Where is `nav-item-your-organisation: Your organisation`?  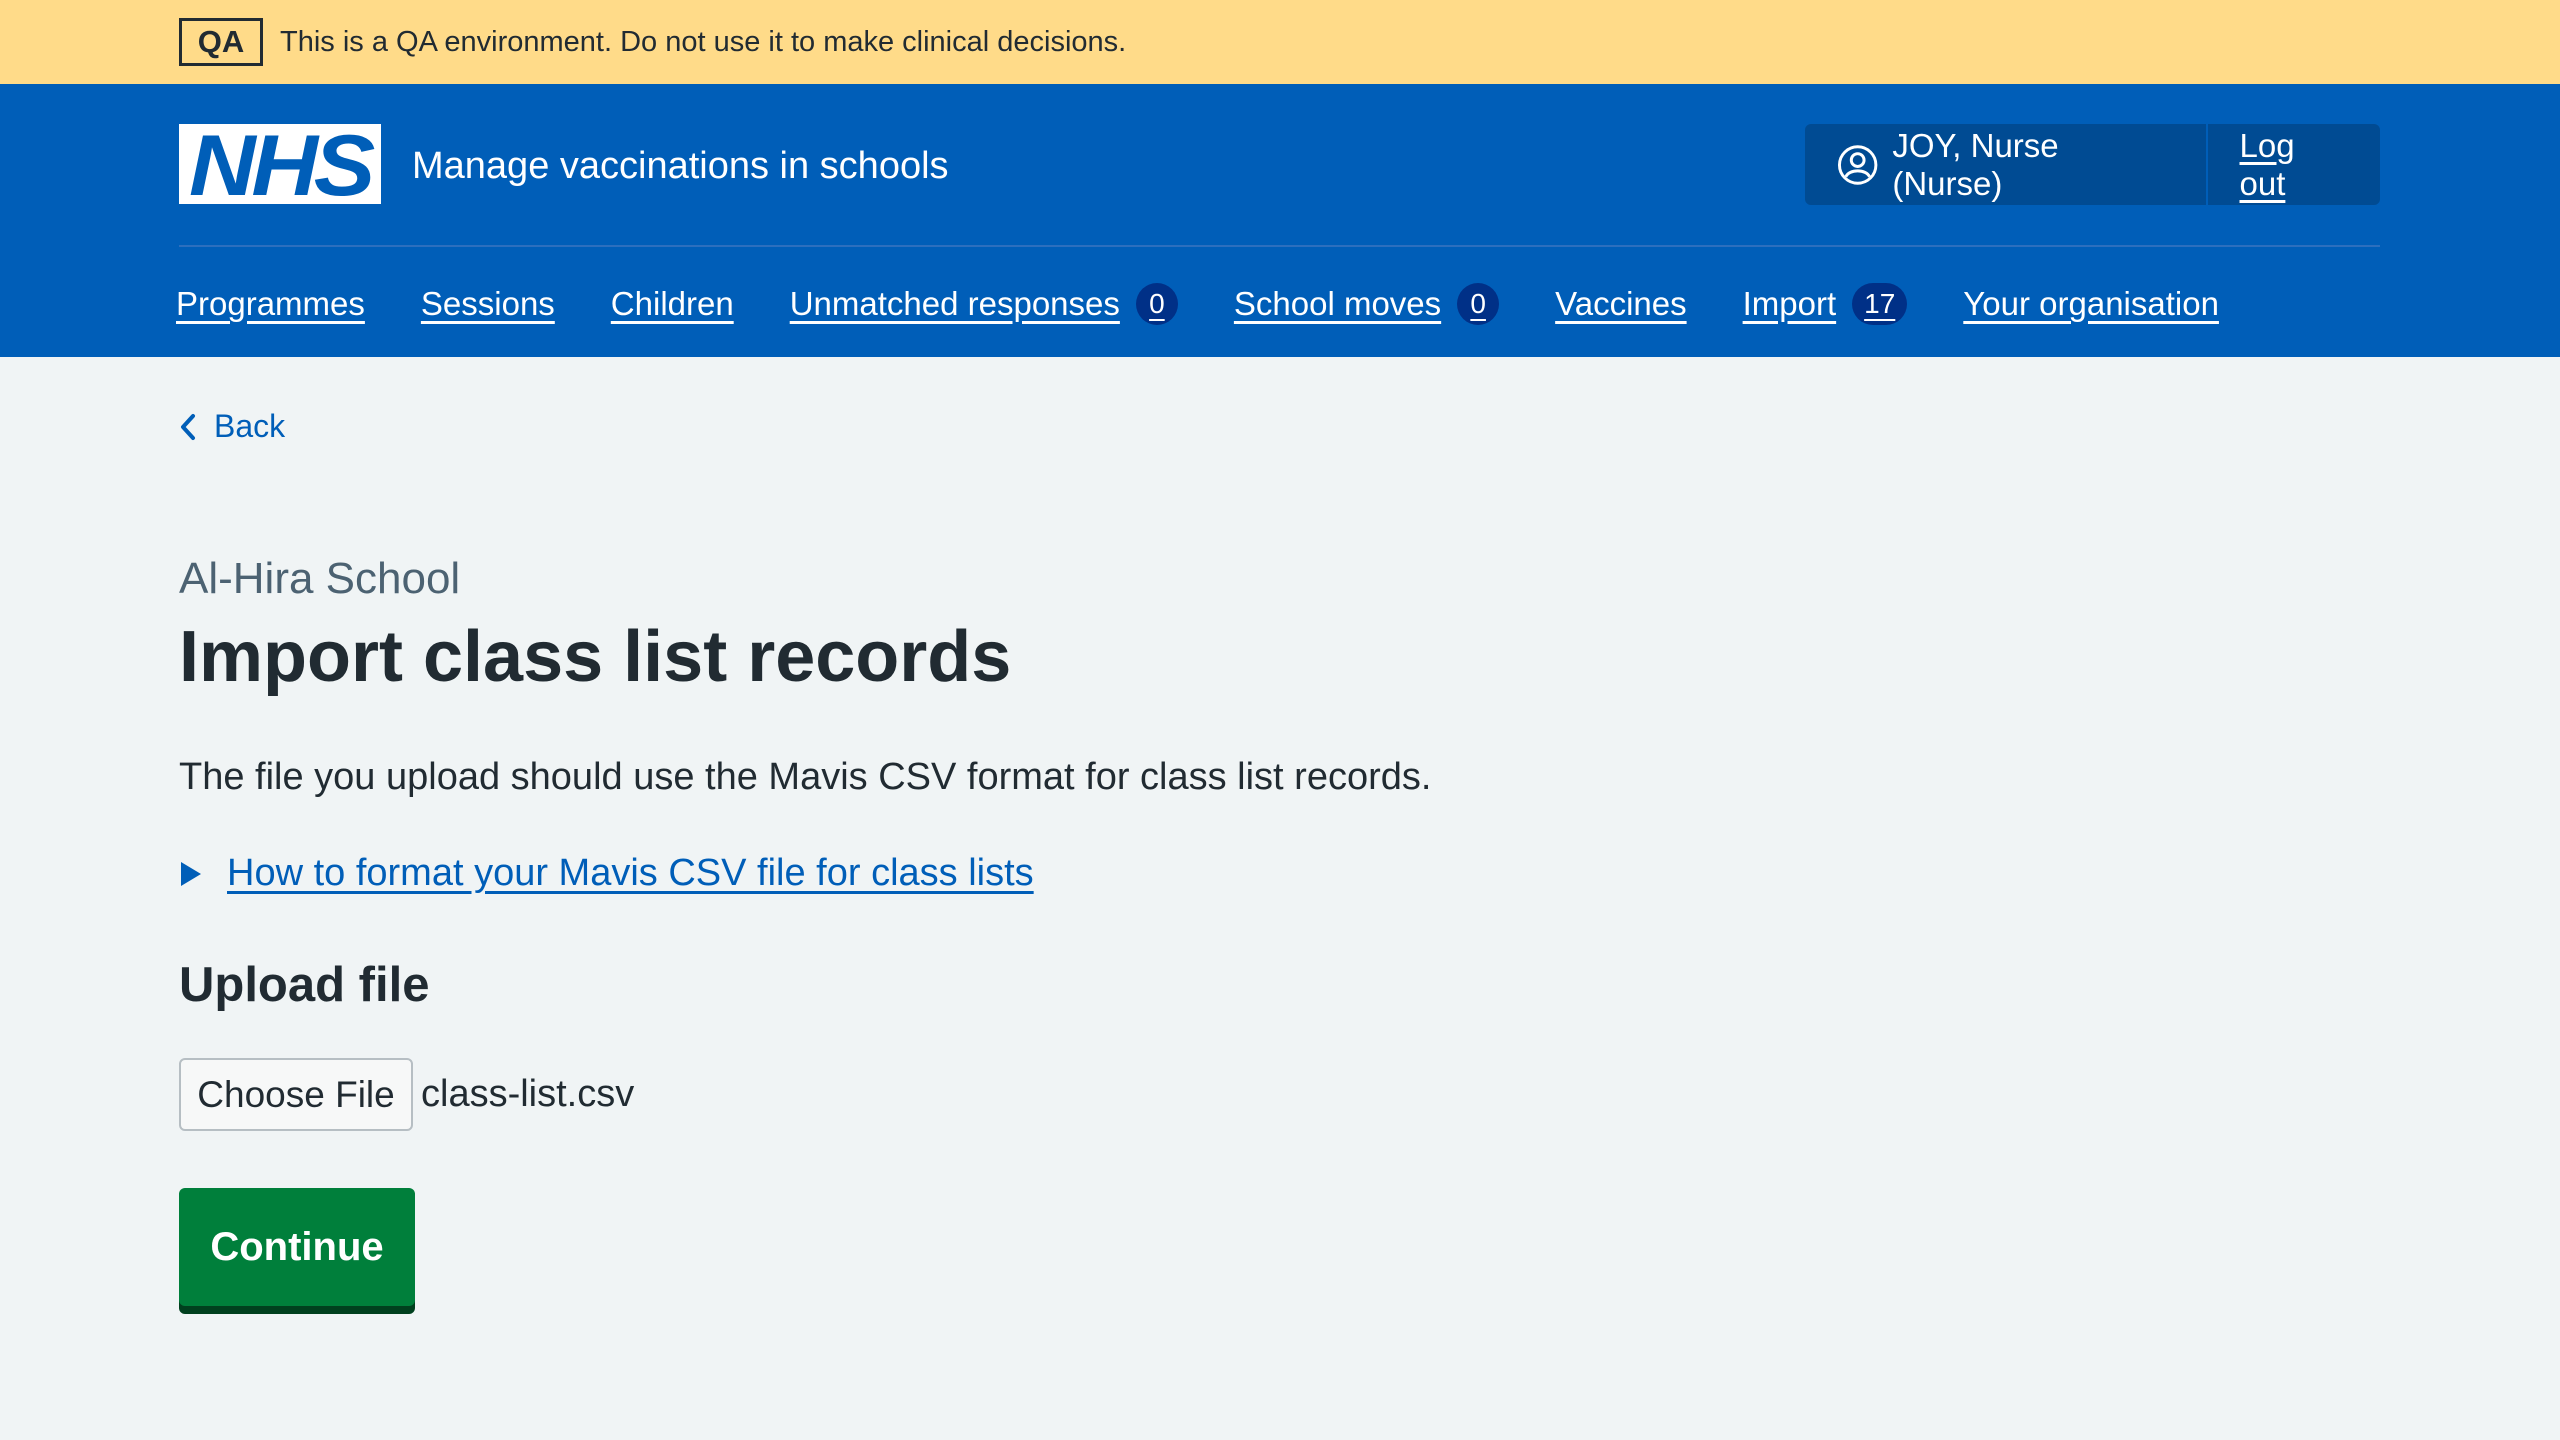
nav-item-your-organisation: Your organisation is located at coordinates (2091, 304).